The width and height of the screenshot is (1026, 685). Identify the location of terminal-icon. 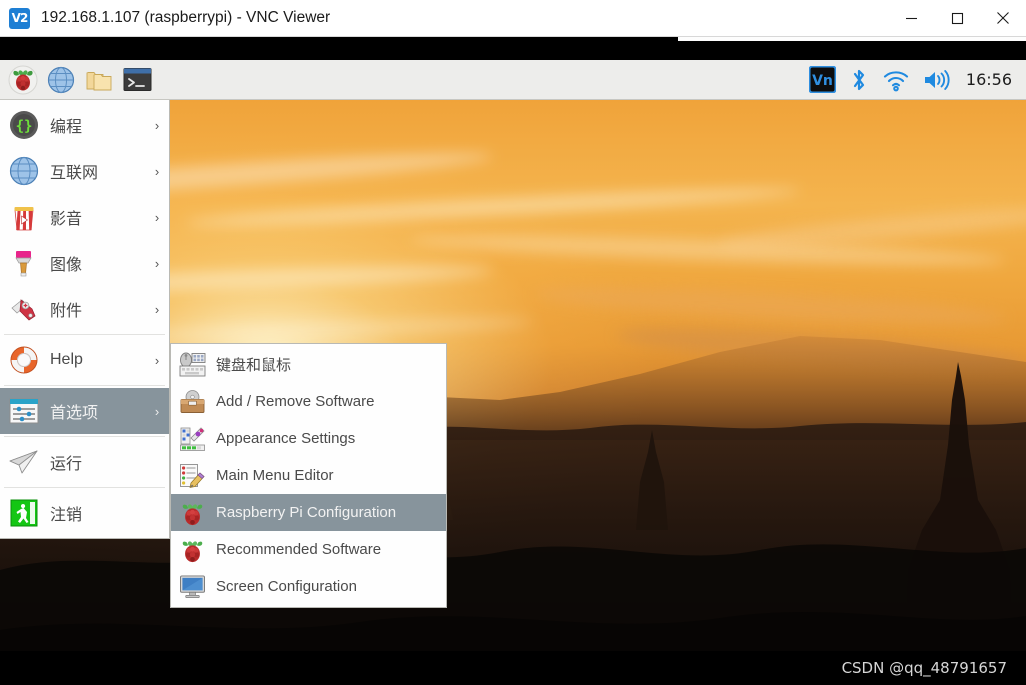
(137, 79).